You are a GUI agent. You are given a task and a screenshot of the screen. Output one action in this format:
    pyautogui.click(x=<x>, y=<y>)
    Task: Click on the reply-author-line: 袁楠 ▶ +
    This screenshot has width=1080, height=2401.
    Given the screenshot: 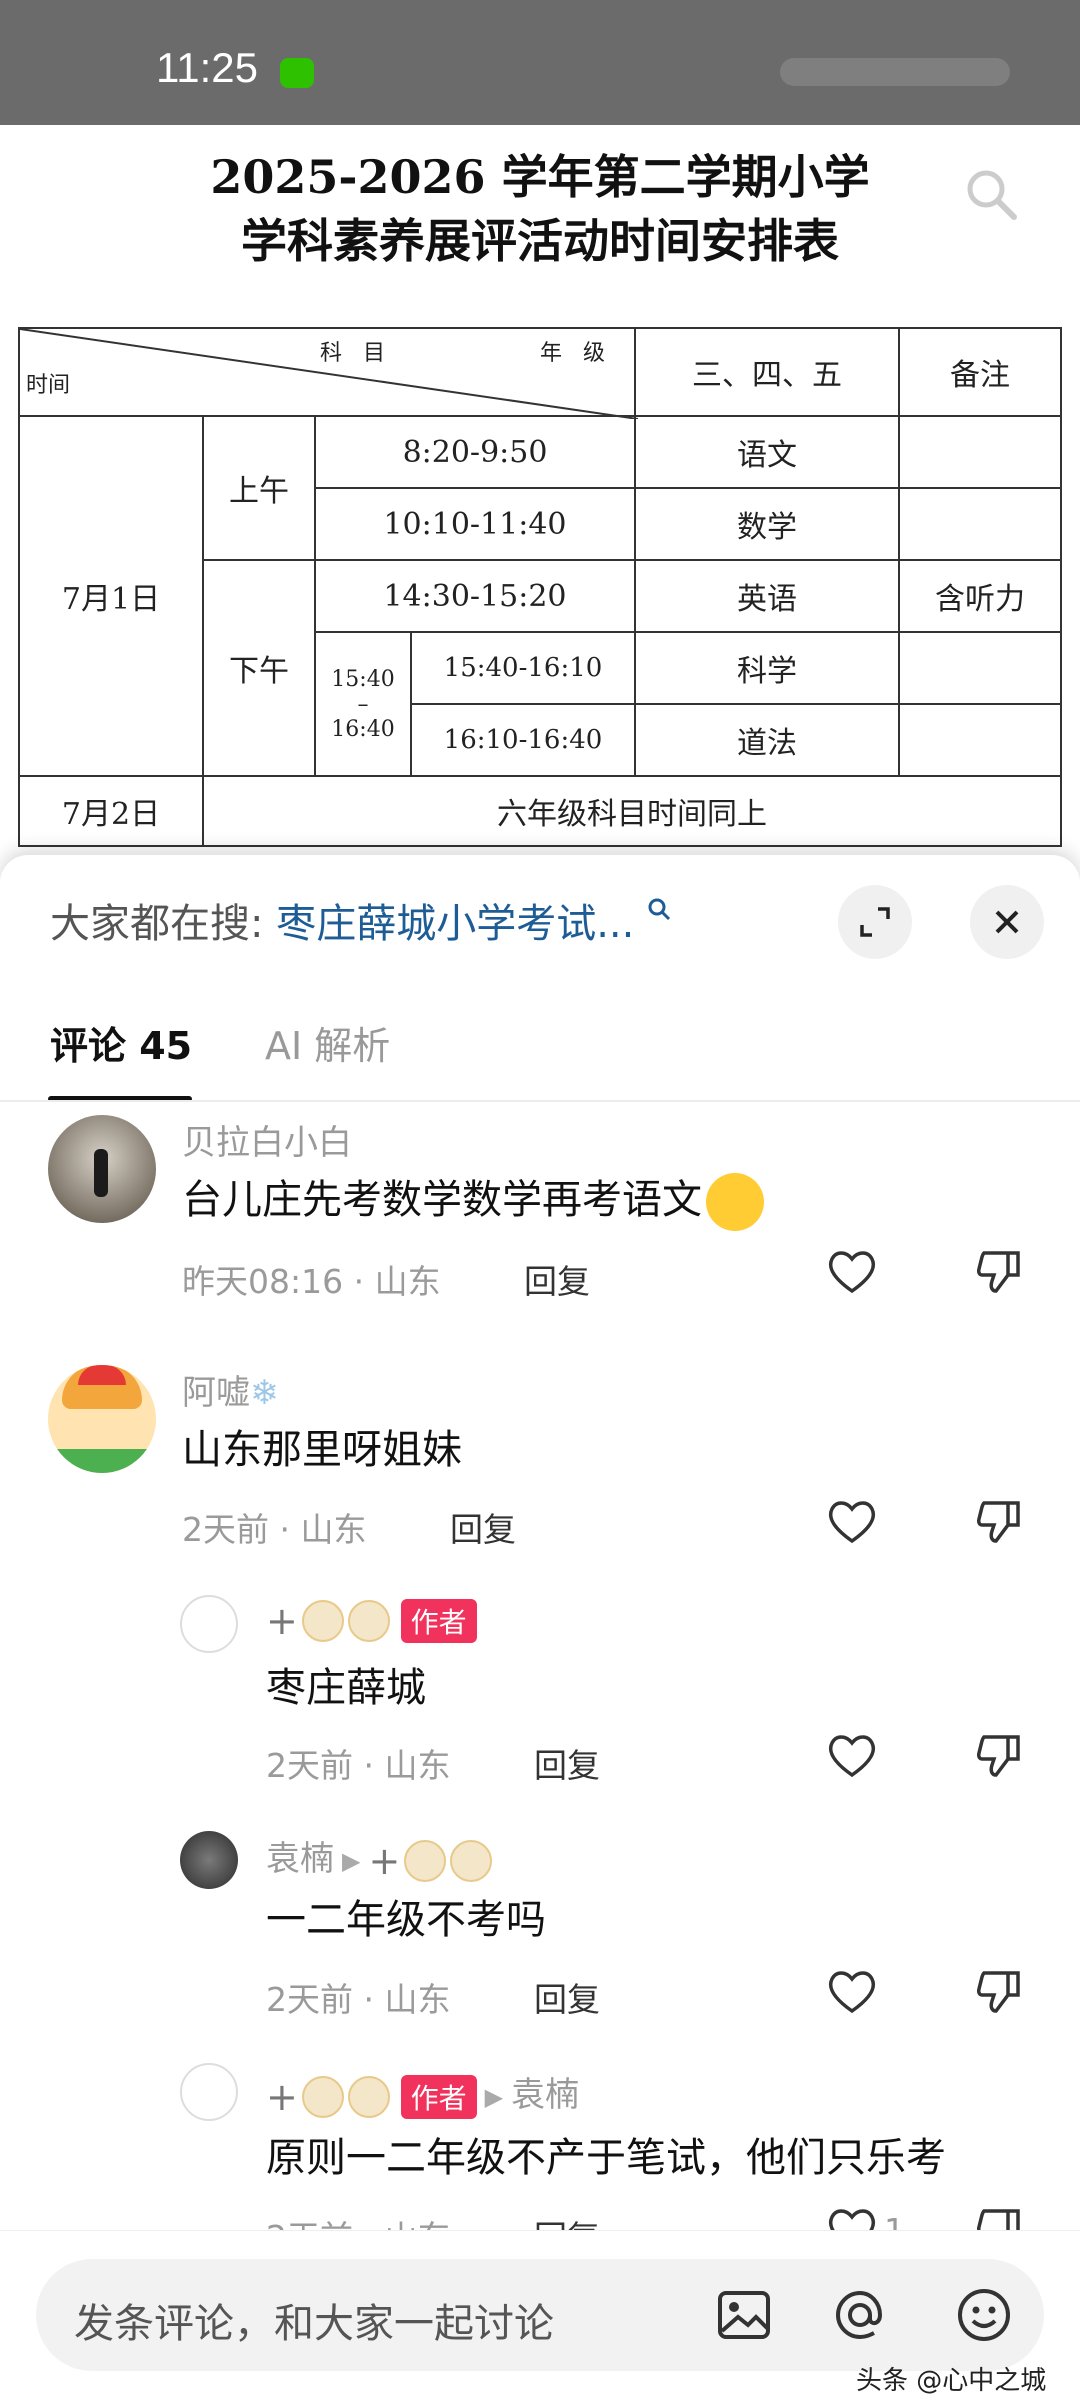 What is the action you would take?
    pyautogui.click(x=379, y=1857)
    